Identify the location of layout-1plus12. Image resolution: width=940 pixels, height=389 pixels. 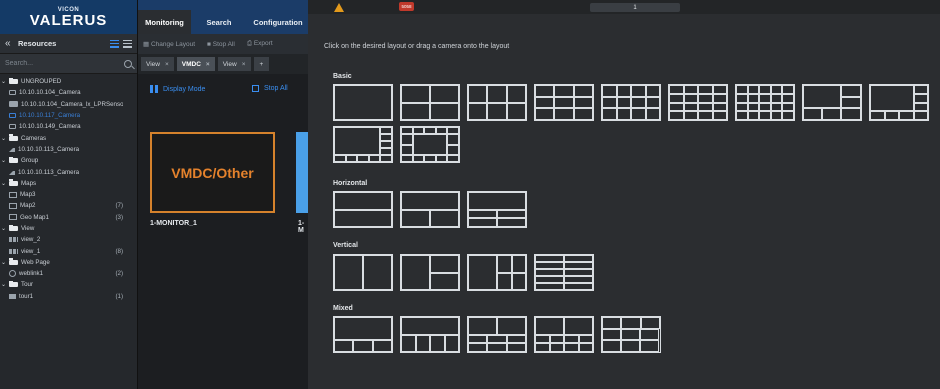
(430, 144).